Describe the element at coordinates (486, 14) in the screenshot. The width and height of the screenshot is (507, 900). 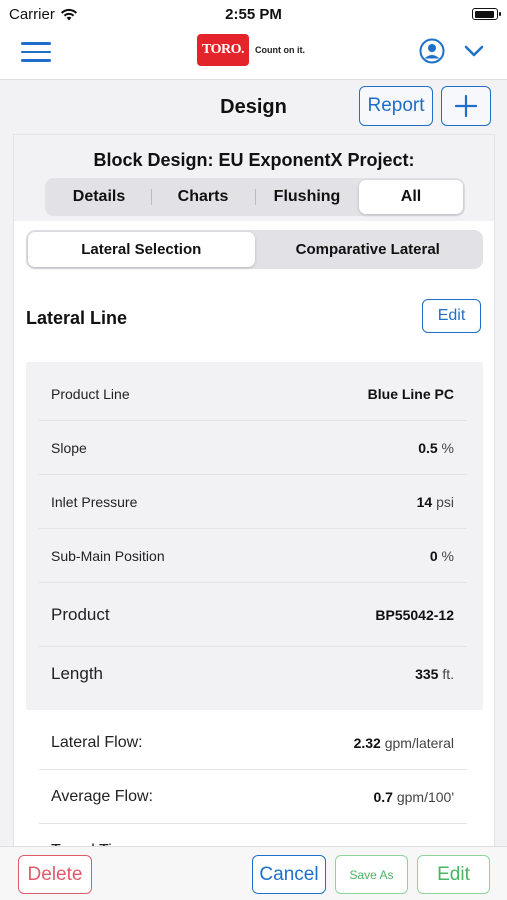
I see `battery-icon` at that location.